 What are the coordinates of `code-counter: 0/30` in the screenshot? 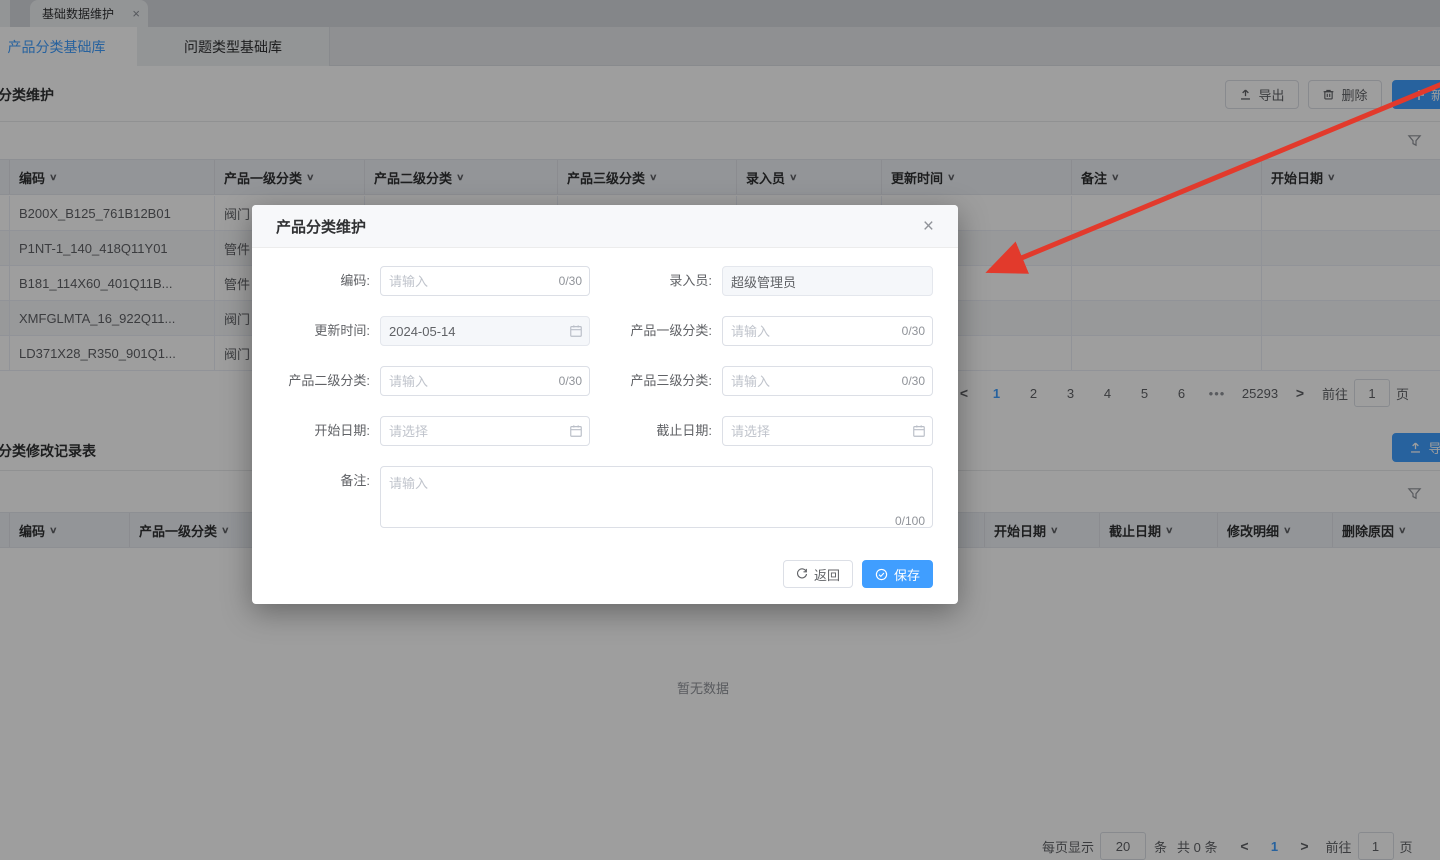 It's located at (570, 281).